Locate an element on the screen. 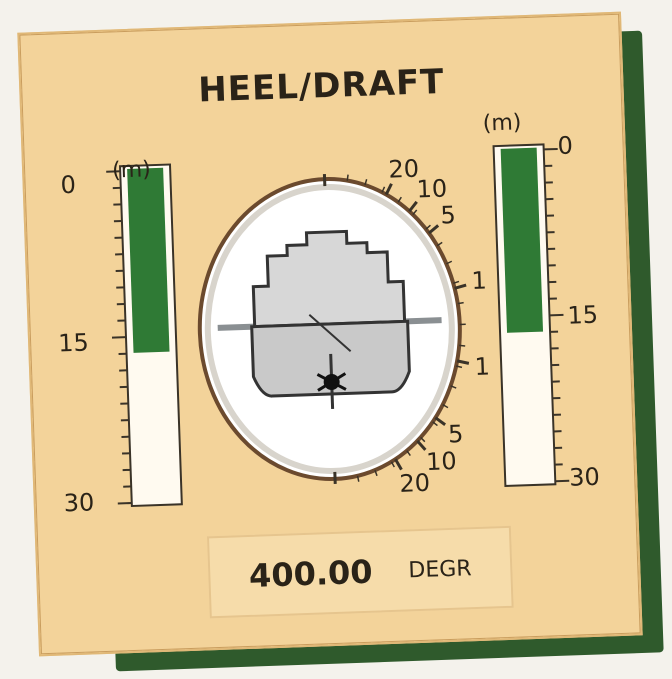 The width and height of the screenshot is (672, 679). left-draft-gauge: (m) 0 15 30 is located at coordinates (120, 337).